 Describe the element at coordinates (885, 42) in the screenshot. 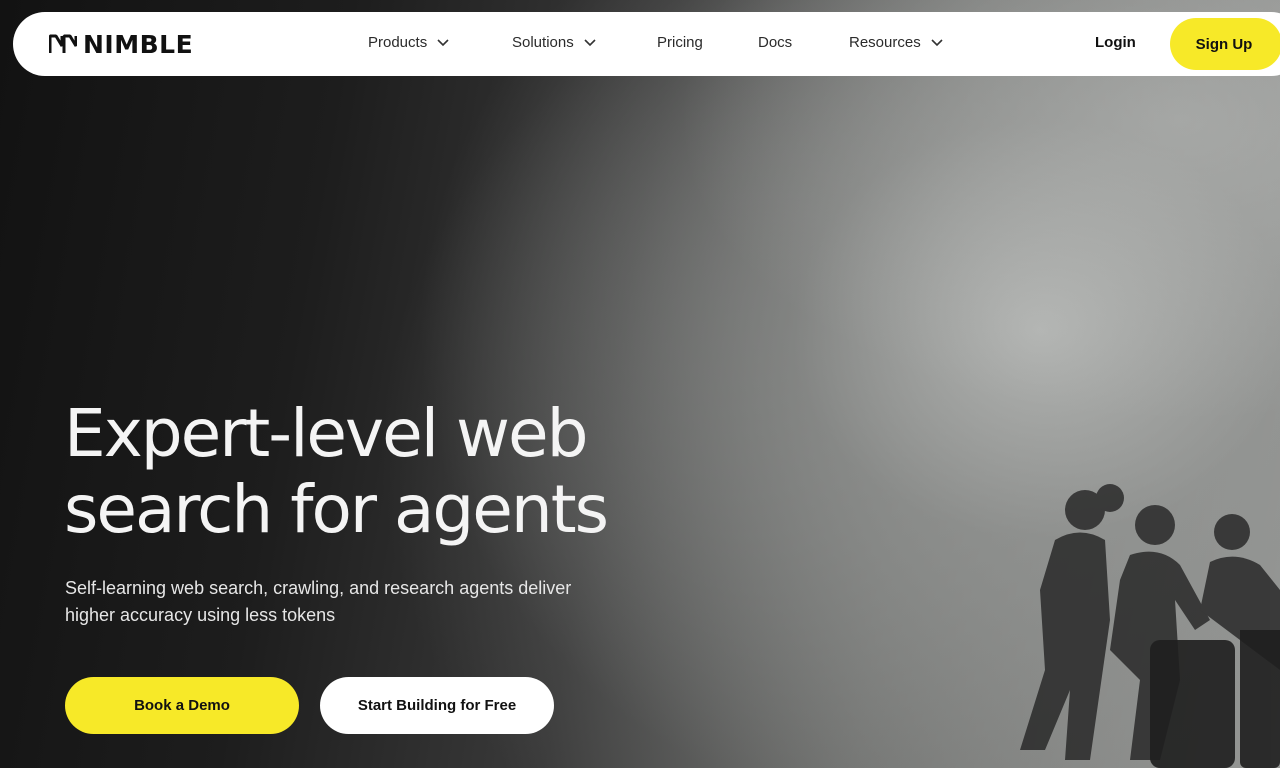

I see `nav-item-label: Resources` at that location.